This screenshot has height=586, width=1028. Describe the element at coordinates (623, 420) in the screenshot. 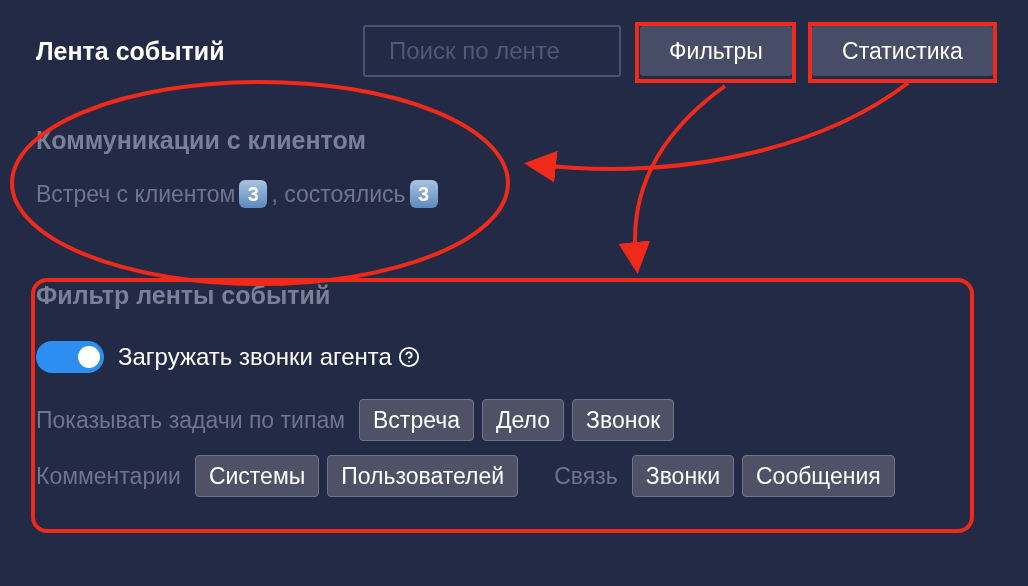

I see `filter-chip: Звонок` at that location.